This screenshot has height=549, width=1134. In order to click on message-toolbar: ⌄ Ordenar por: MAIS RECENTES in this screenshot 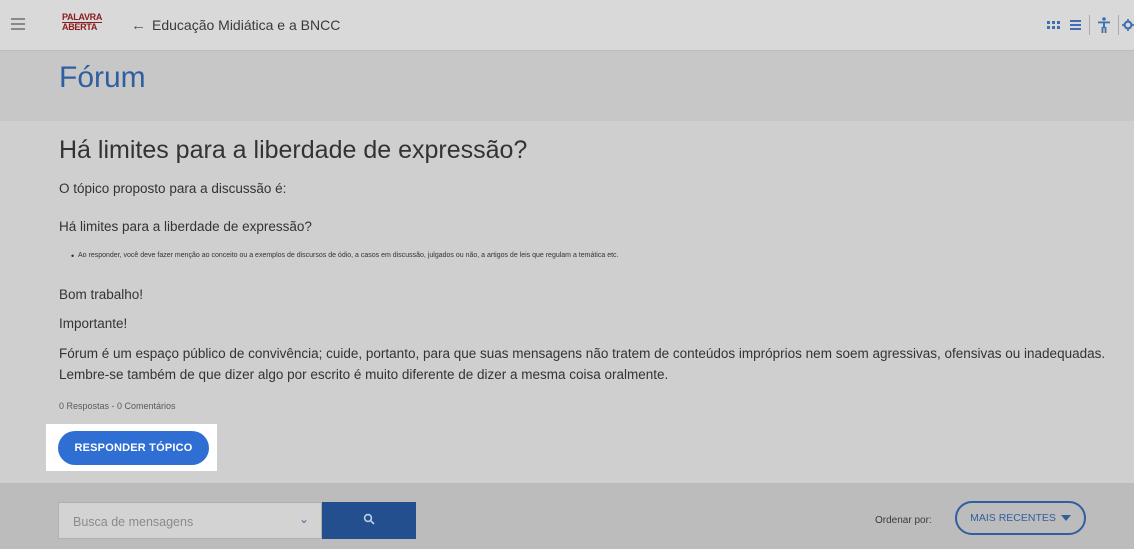, I will do `click(567, 516)`.